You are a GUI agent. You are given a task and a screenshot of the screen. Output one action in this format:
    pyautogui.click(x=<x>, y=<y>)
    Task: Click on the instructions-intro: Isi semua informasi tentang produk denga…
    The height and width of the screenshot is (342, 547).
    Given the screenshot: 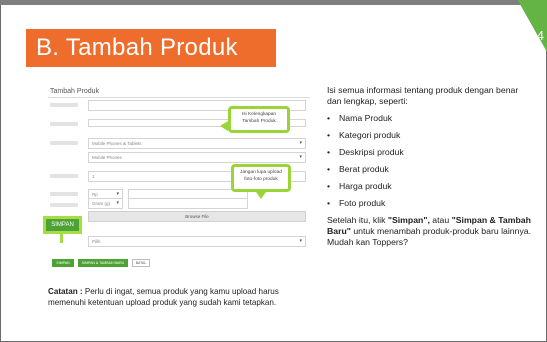 What is the action you would take?
    pyautogui.click(x=423, y=95)
    